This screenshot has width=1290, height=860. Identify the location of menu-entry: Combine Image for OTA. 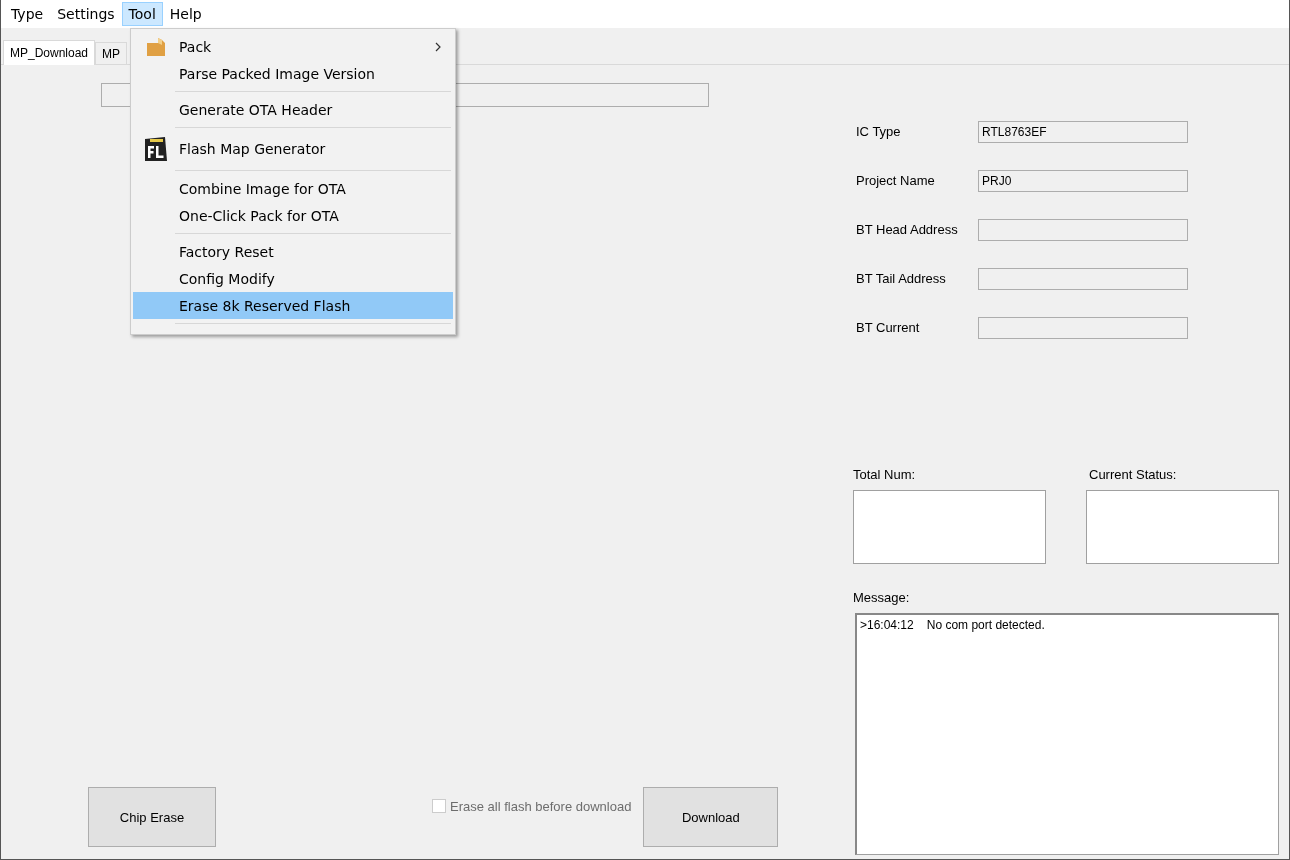
(293, 188).